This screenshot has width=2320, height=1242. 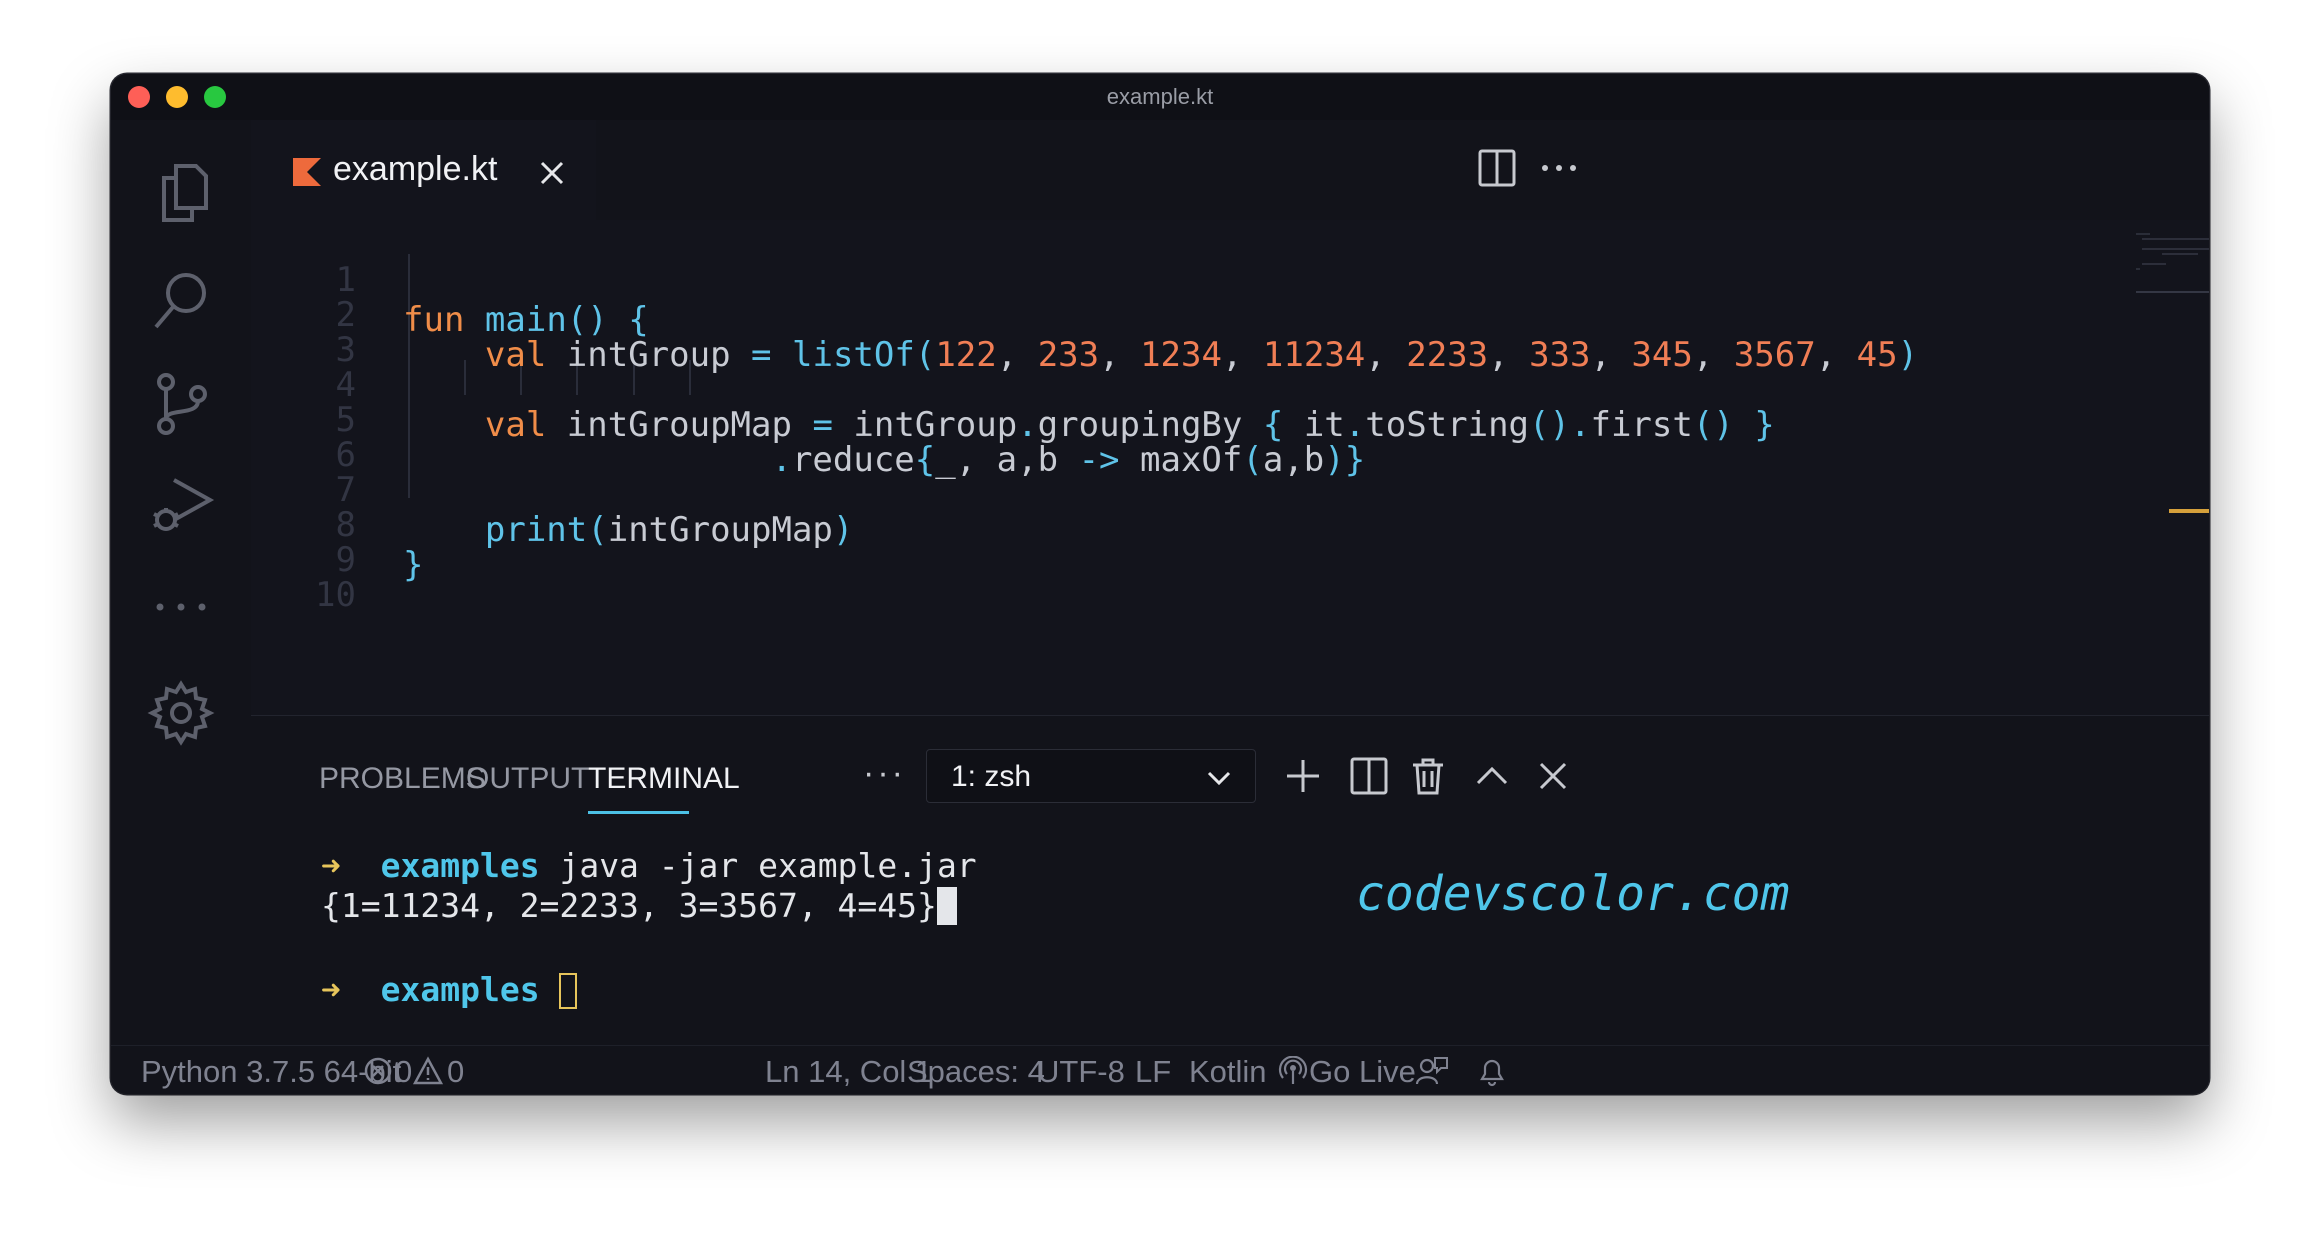 What do you see at coordinates (1081, 1072) in the screenshot?
I see `encoding: UTF-8` at bounding box center [1081, 1072].